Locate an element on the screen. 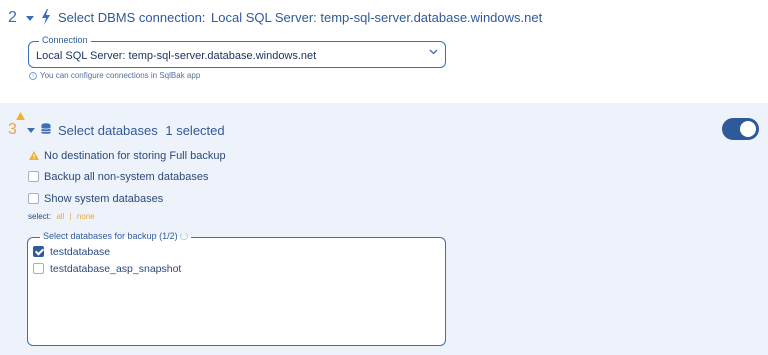 Image resolution: width=768 pixels, height=355 pixels. connection-legend: Connection is located at coordinates (65, 40).